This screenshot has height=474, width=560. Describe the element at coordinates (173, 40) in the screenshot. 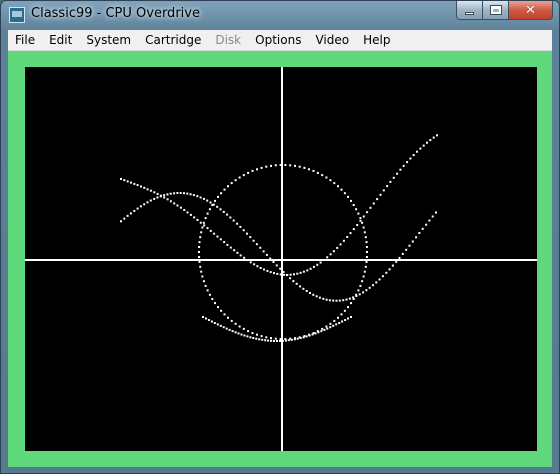

I see `menu-cartridge: Cartridge` at that location.